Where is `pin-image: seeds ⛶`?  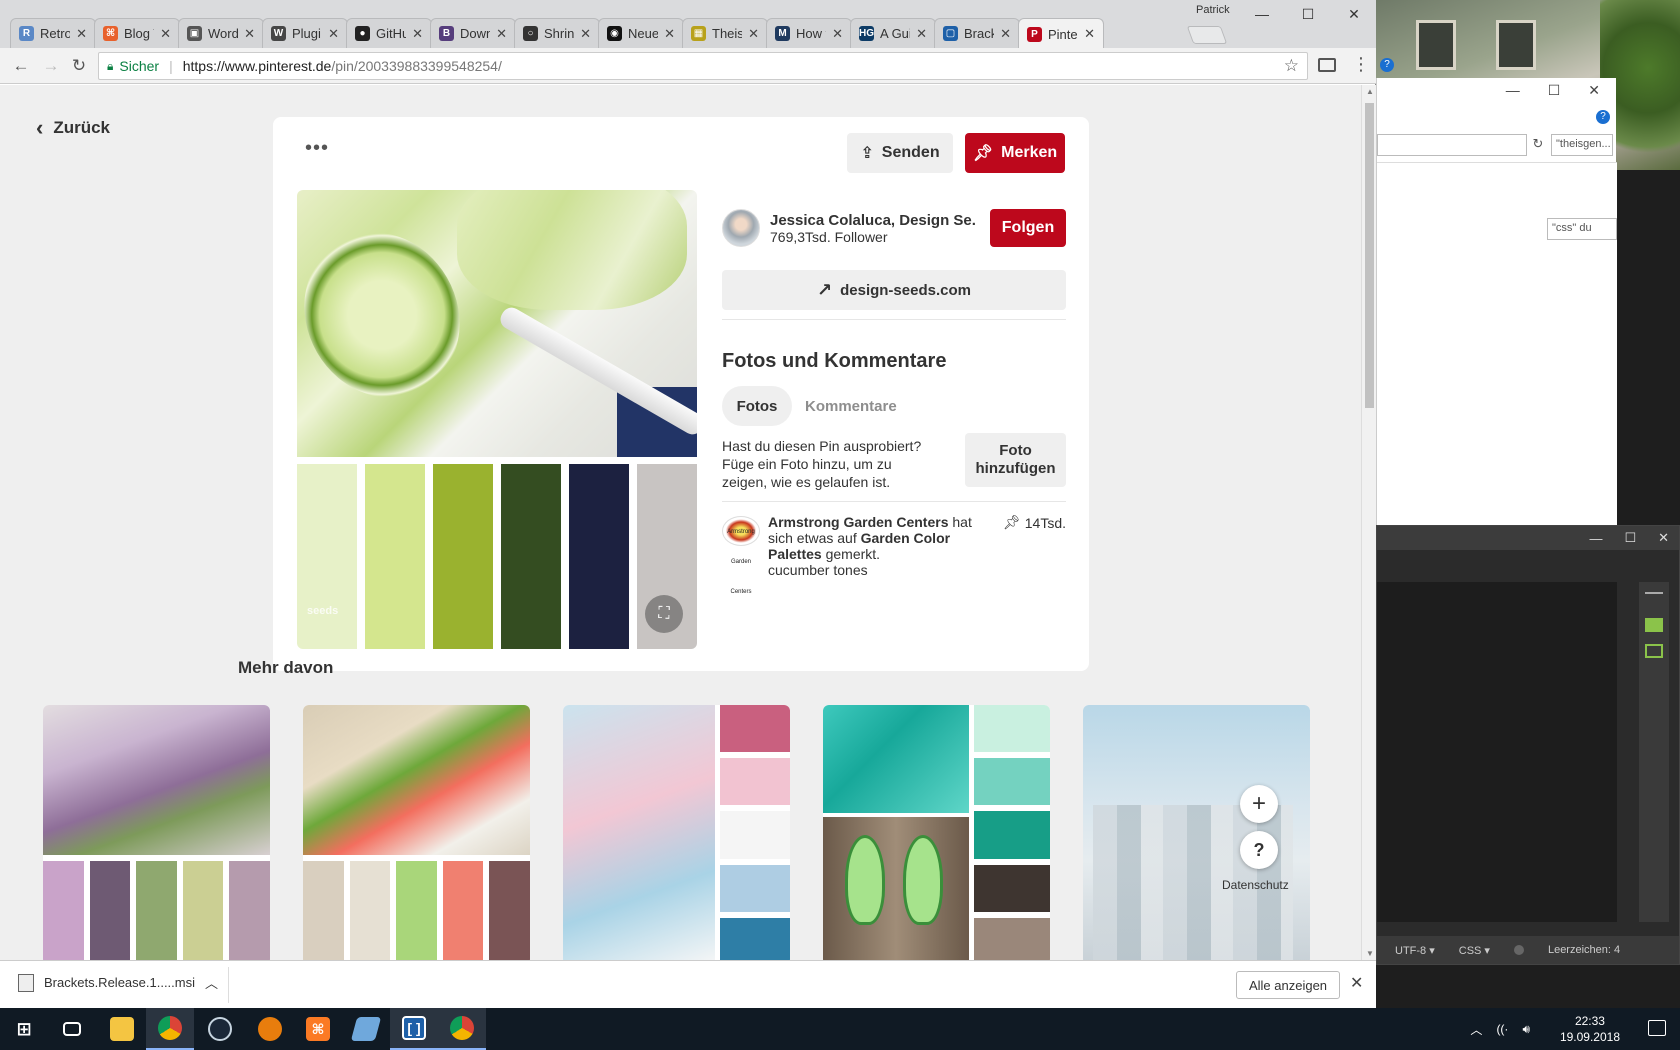
pin-image: seeds ⛶ is located at coordinates (497, 419).